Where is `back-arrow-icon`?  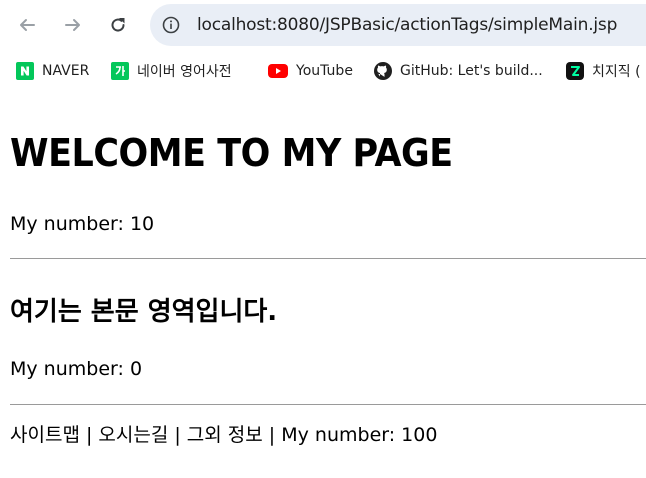 back-arrow-icon is located at coordinates (27, 25).